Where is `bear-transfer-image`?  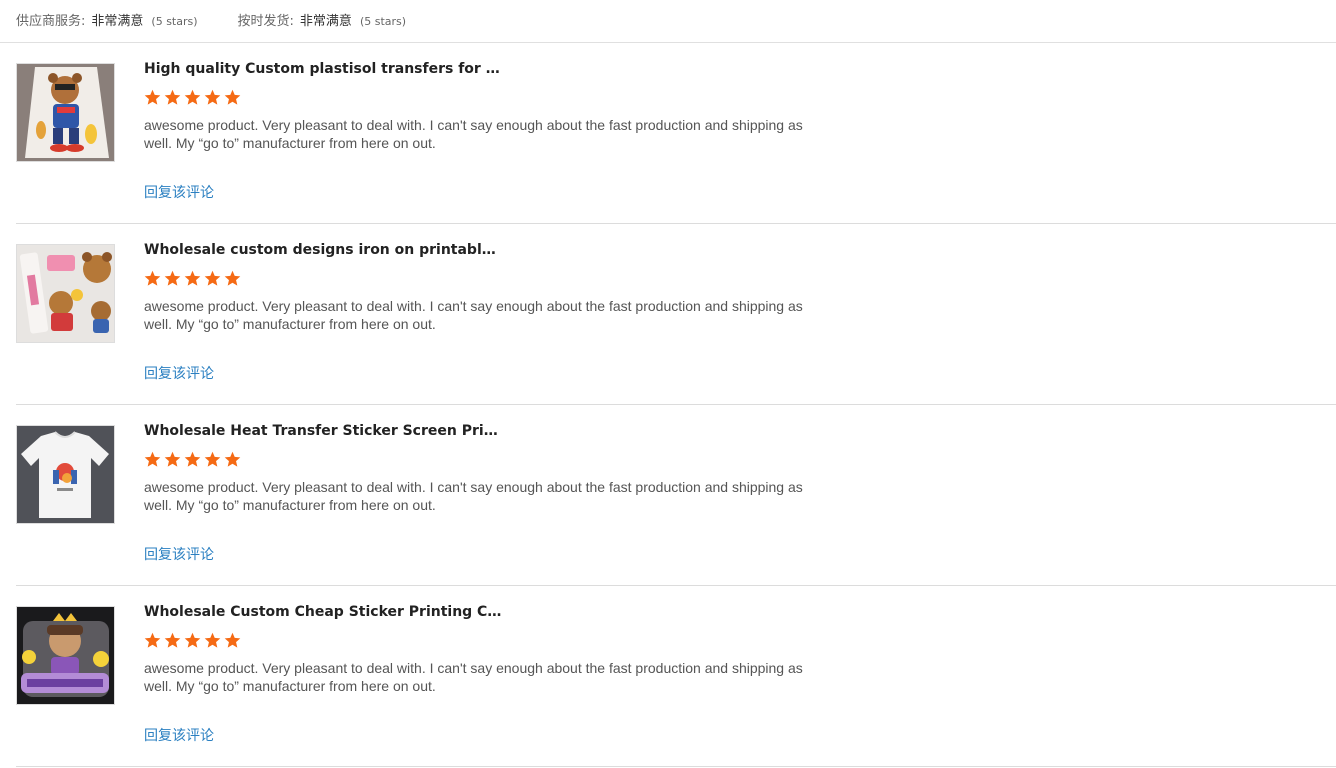
bear-transfer-image is located at coordinates (65, 112).